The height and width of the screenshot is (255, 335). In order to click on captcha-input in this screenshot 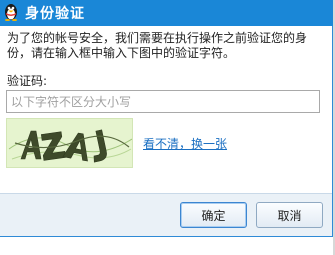, I will do `click(163, 101)`.